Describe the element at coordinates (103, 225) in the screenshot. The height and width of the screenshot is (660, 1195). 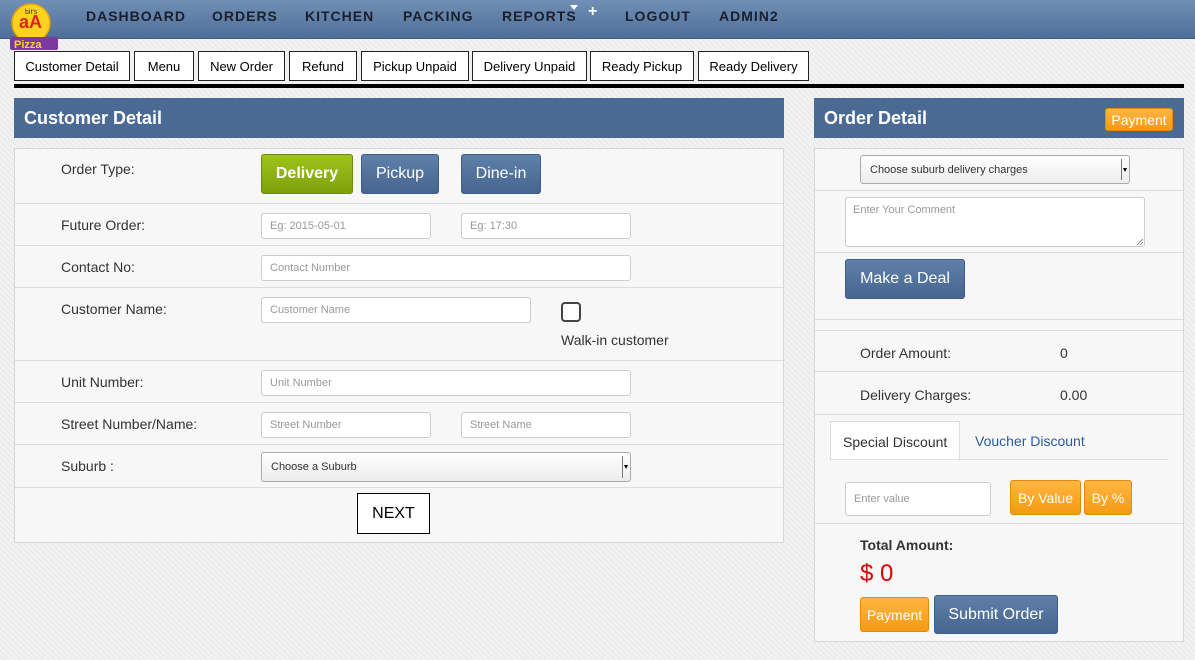
I see `future-order-label: Future Order:` at that location.